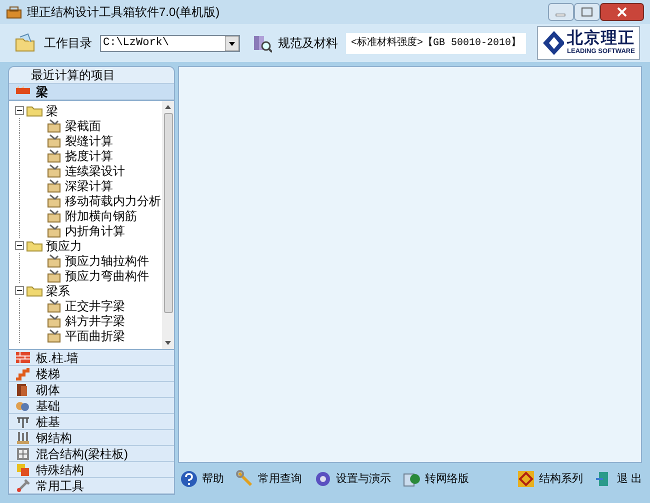 This screenshot has height=503, width=650. What do you see at coordinates (91, 438) in the screenshot?
I see `category-item: 钢结构` at bounding box center [91, 438].